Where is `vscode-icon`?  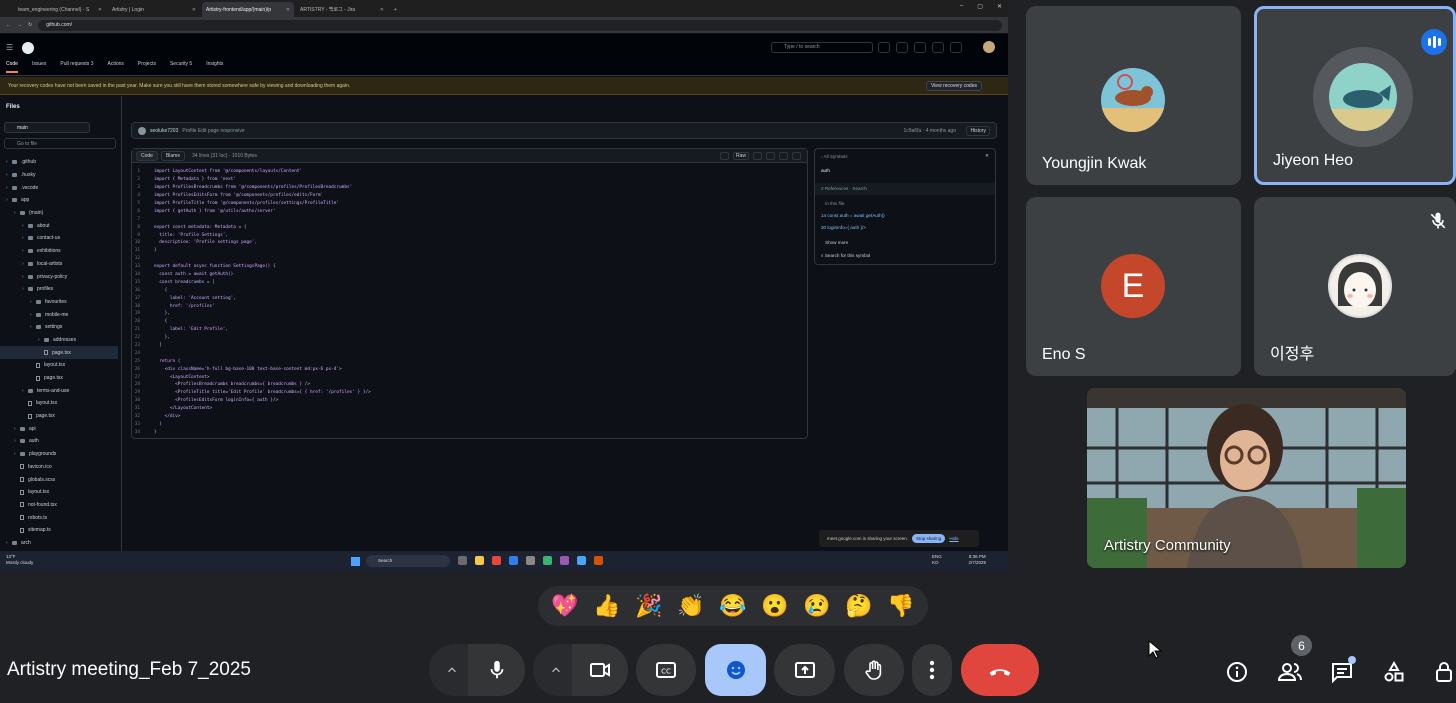
vscode-icon is located at coordinates (513, 560).